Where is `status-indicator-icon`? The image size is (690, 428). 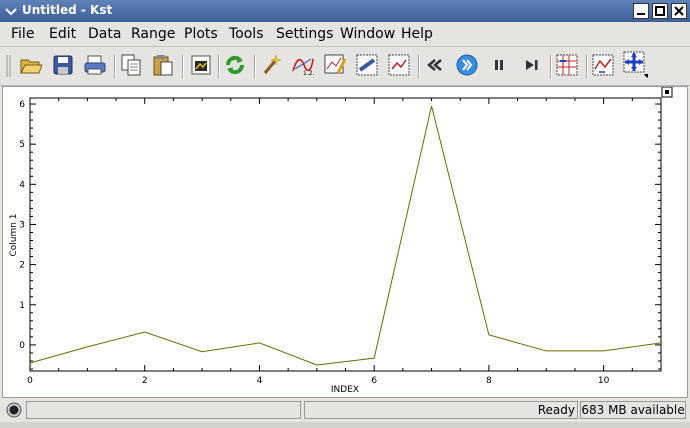 status-indicator-icon is located at coordinates (14, 410).